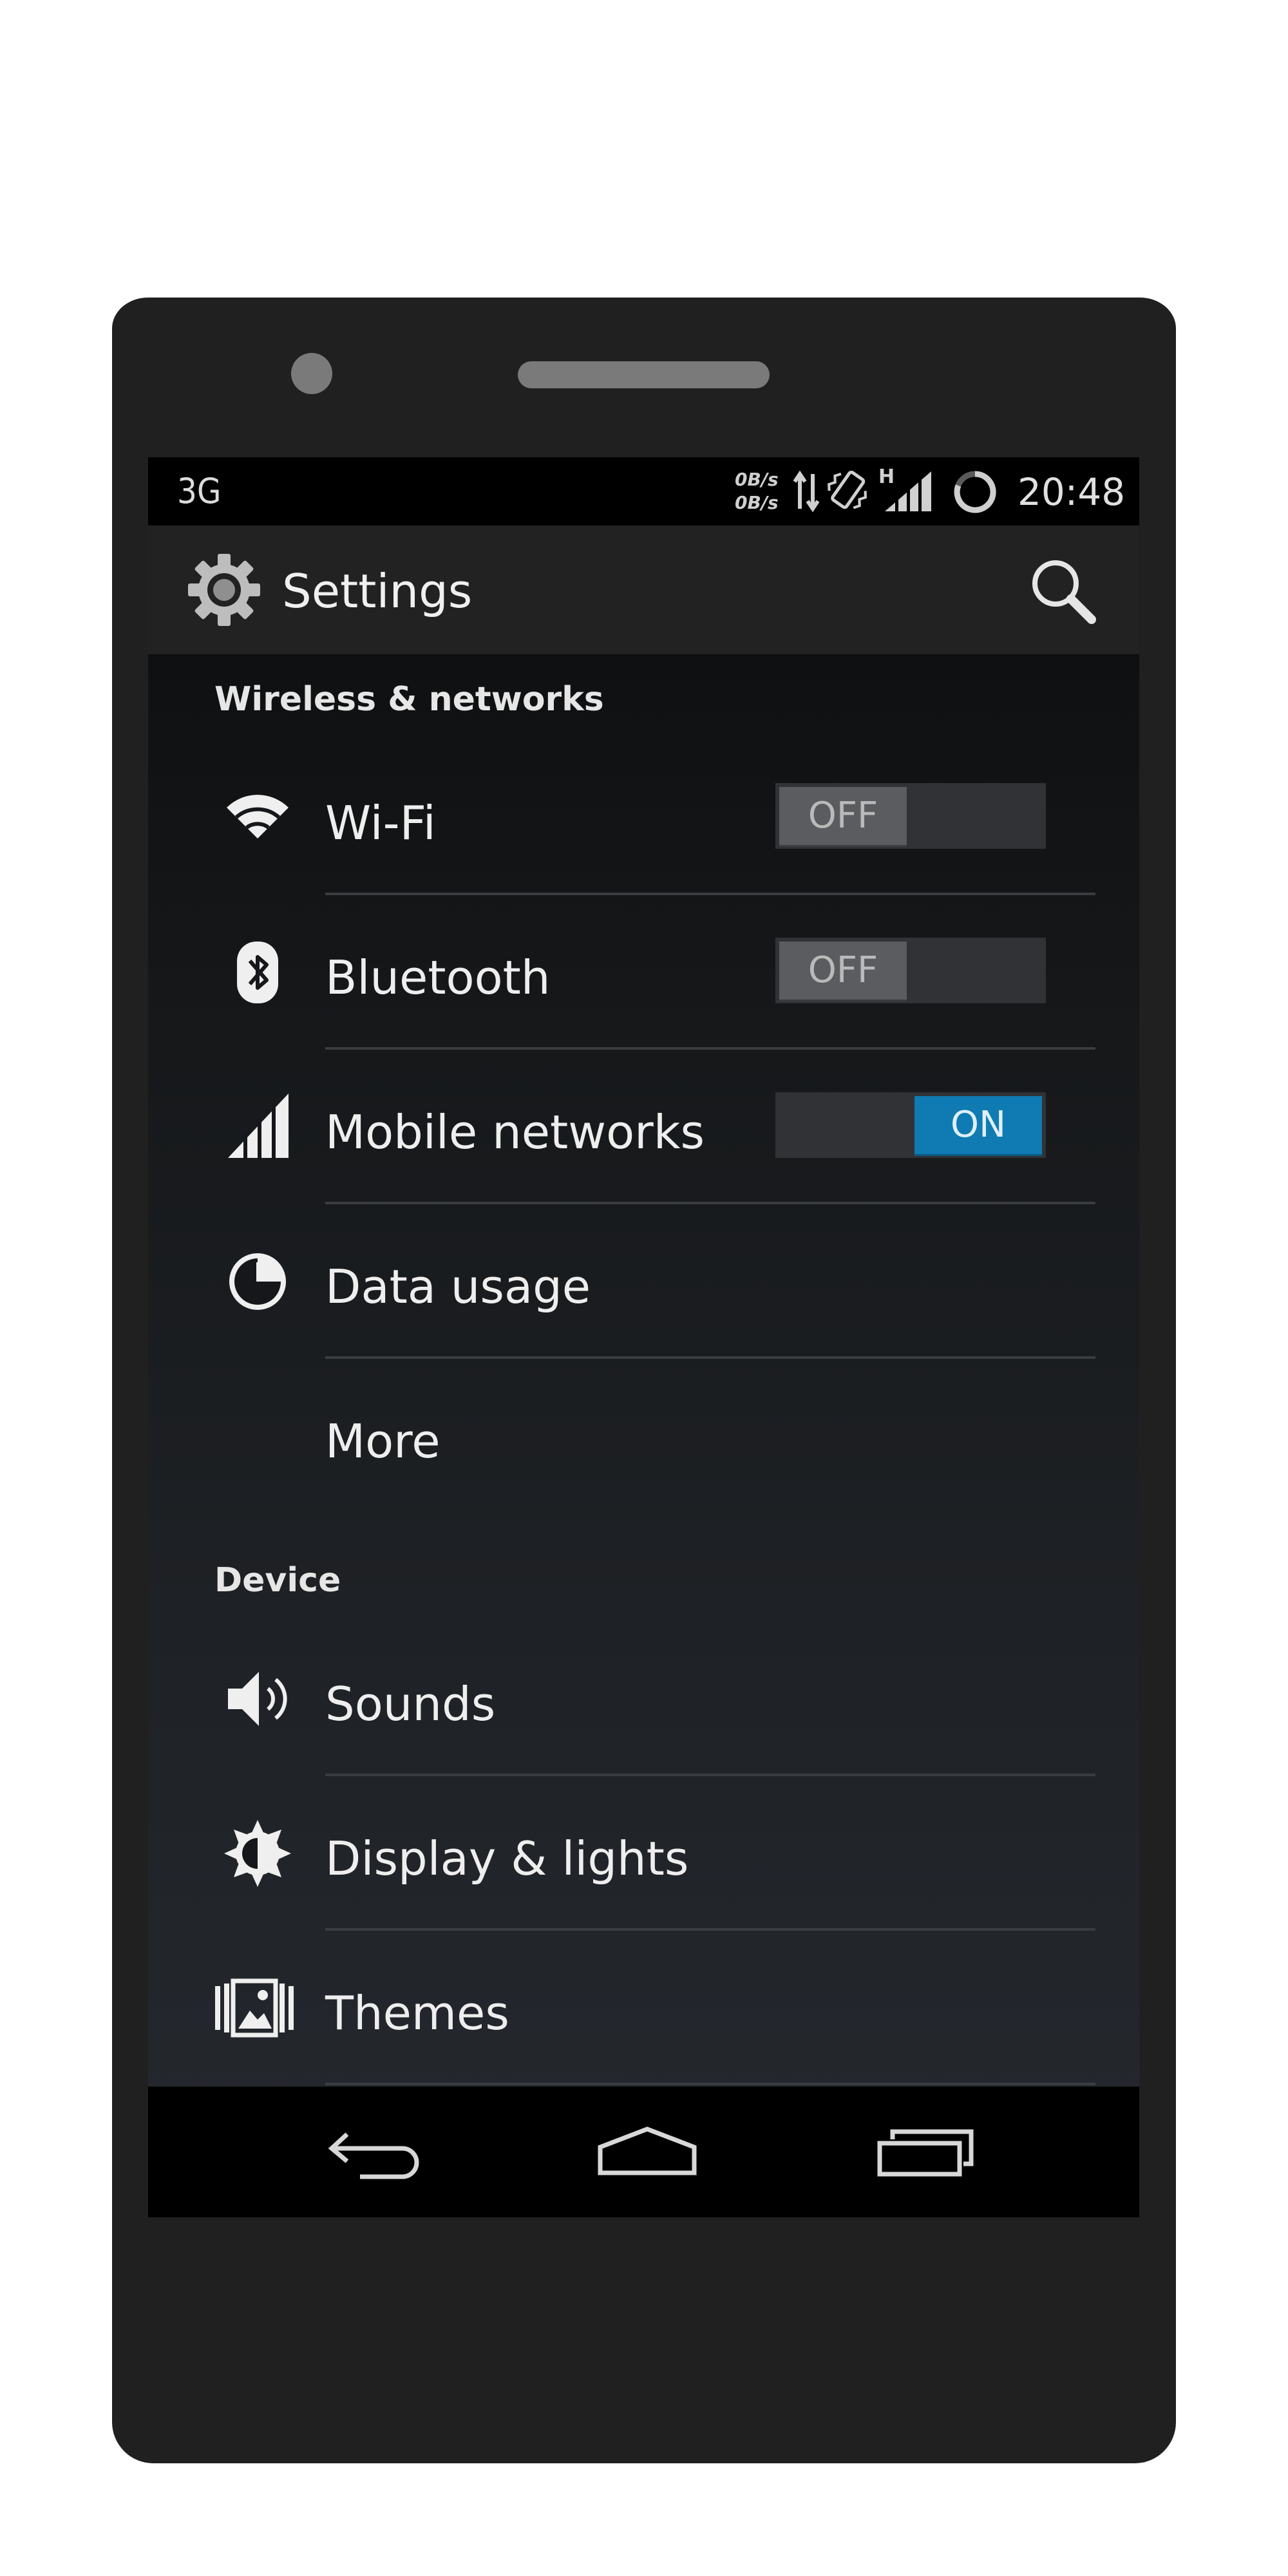  Describe the element at coordinates (1062, 590) in the screenshot. I see `search-icon` at that location.